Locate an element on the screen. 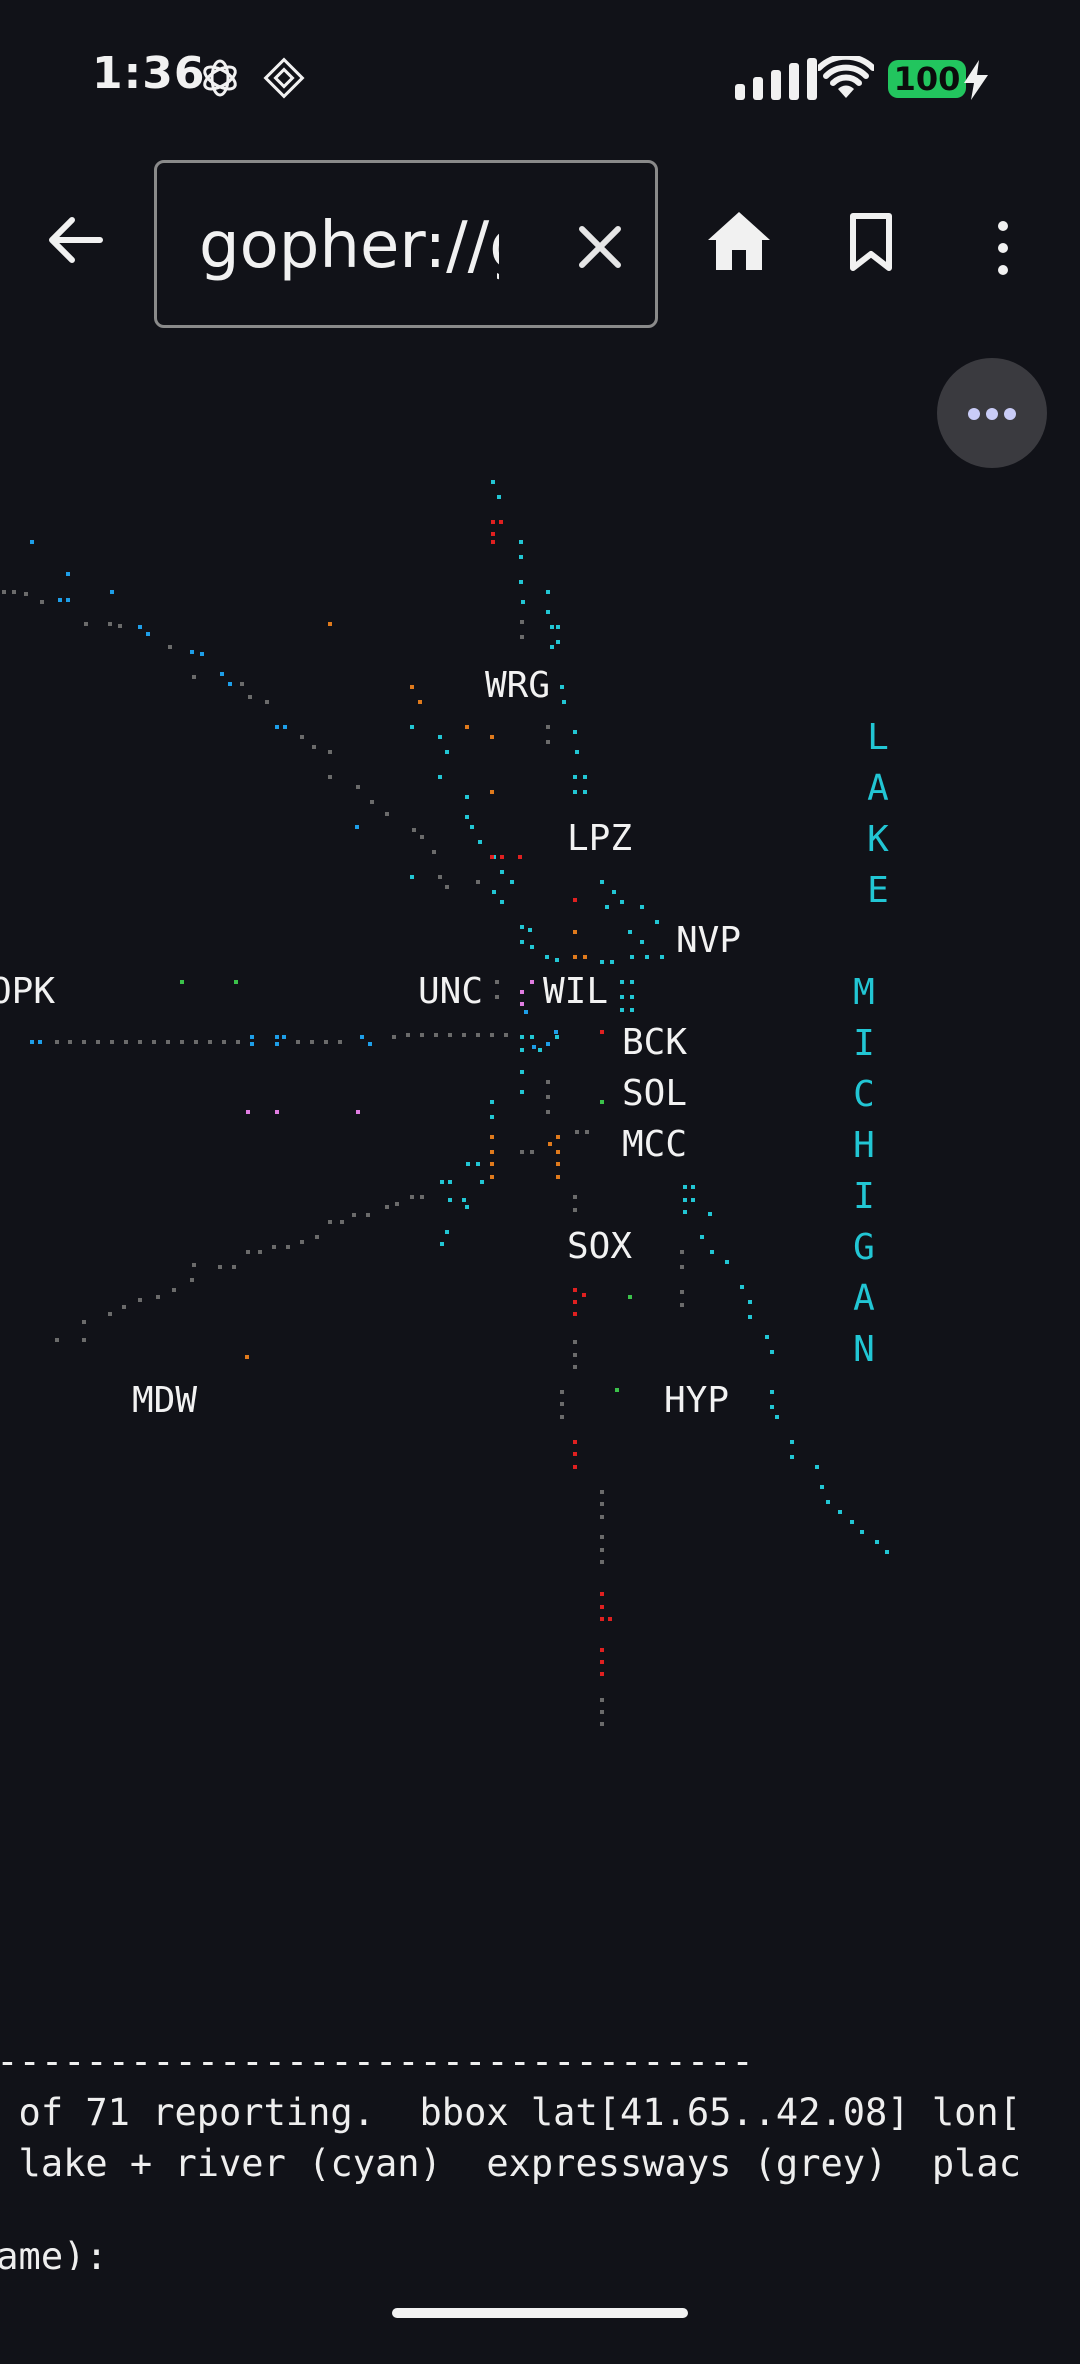 This screenshot has width=1080, height=2364. lake-label-top: L A K E is located at coordinates (878, 814).